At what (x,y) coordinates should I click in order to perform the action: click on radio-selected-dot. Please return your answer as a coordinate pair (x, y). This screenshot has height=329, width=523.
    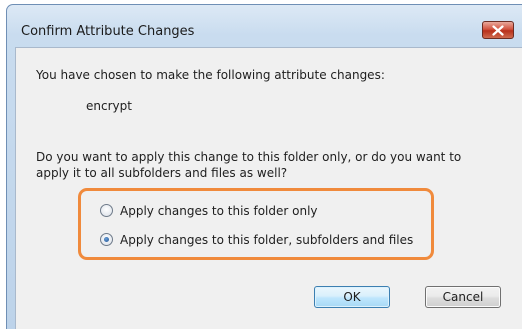
    Looking at the image, I should click on (106, 239).